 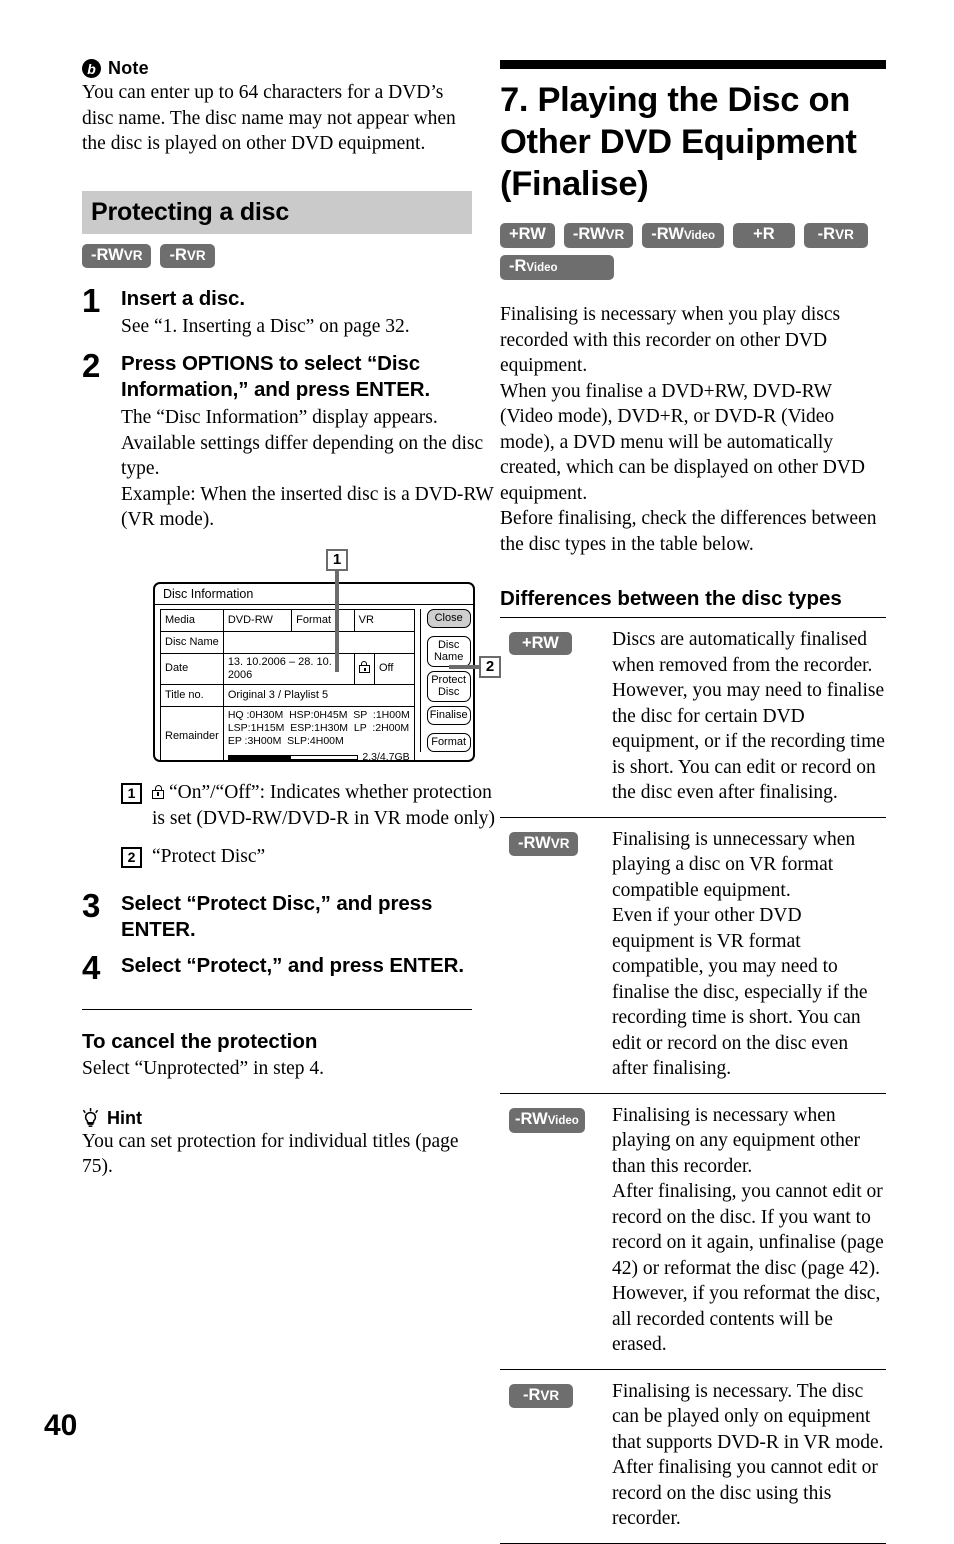 I want to click on format-button: Format, so click(x=448, y=742).